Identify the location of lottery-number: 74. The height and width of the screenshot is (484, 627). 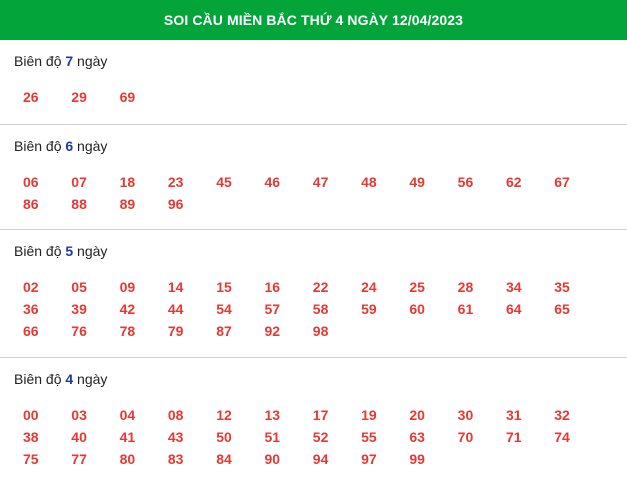
(562, 437).